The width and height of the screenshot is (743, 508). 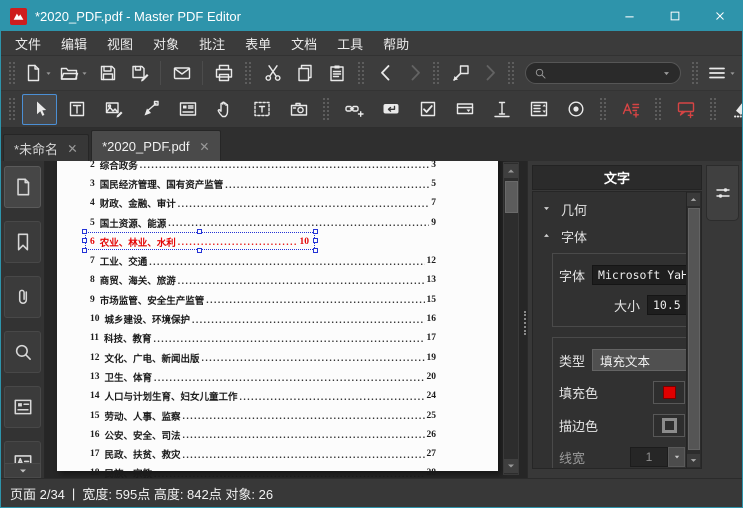 What do you see at coordinates (113, 109) in the screenshot?
I see `edit-image-button` at bounding box center [113, 109].